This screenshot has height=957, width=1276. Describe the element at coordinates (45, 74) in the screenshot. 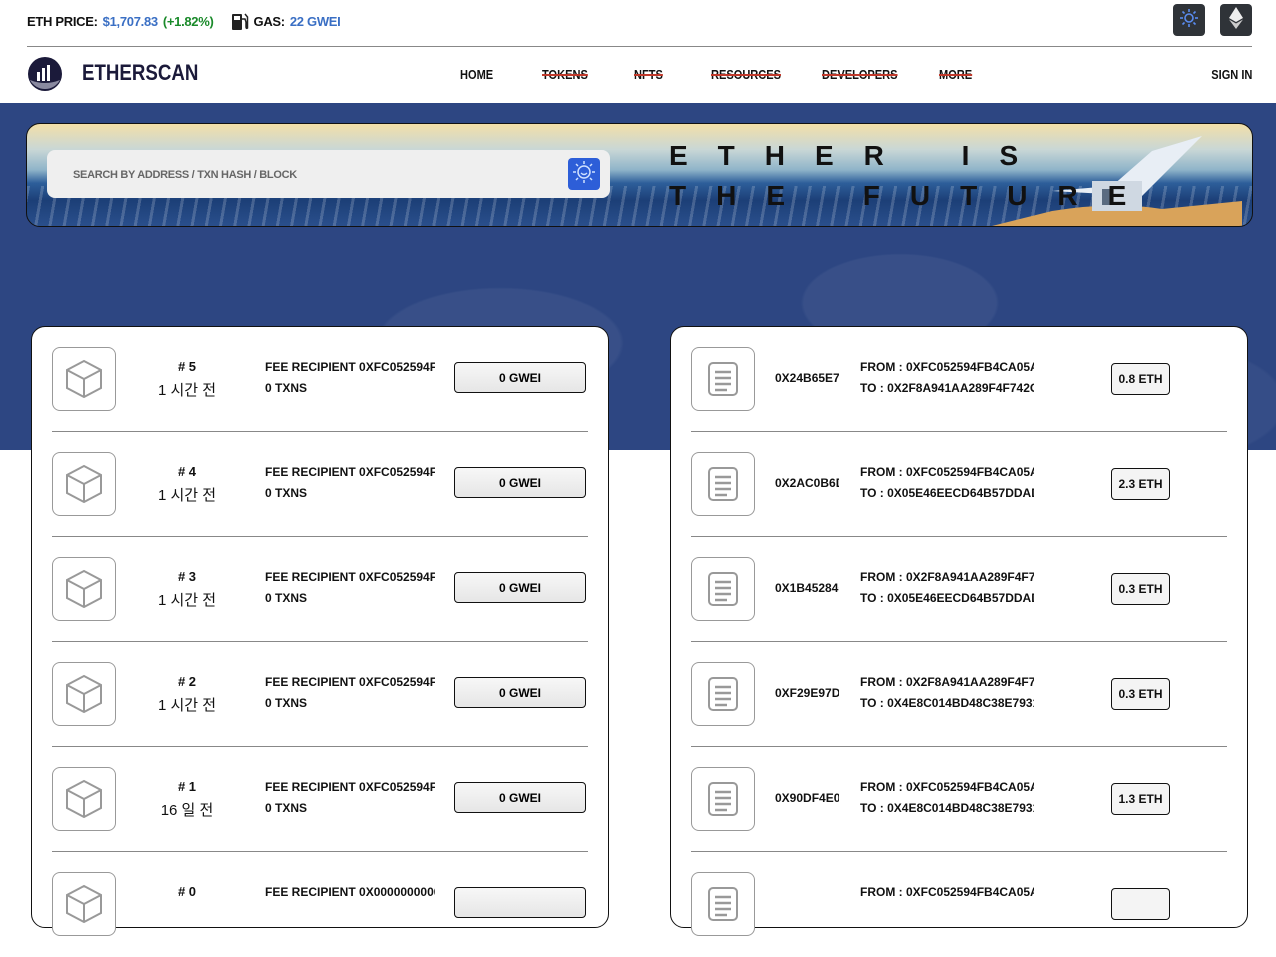

I see `etherscan-logo-icon` at that location.